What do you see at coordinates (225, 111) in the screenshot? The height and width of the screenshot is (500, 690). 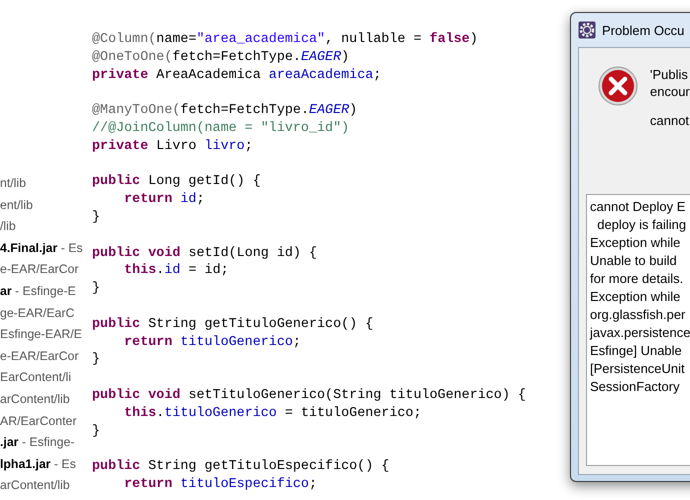 I see `code-line: @ManyToOne(fetch=FetchType.EAGER)` at bounding box center [225, 111].